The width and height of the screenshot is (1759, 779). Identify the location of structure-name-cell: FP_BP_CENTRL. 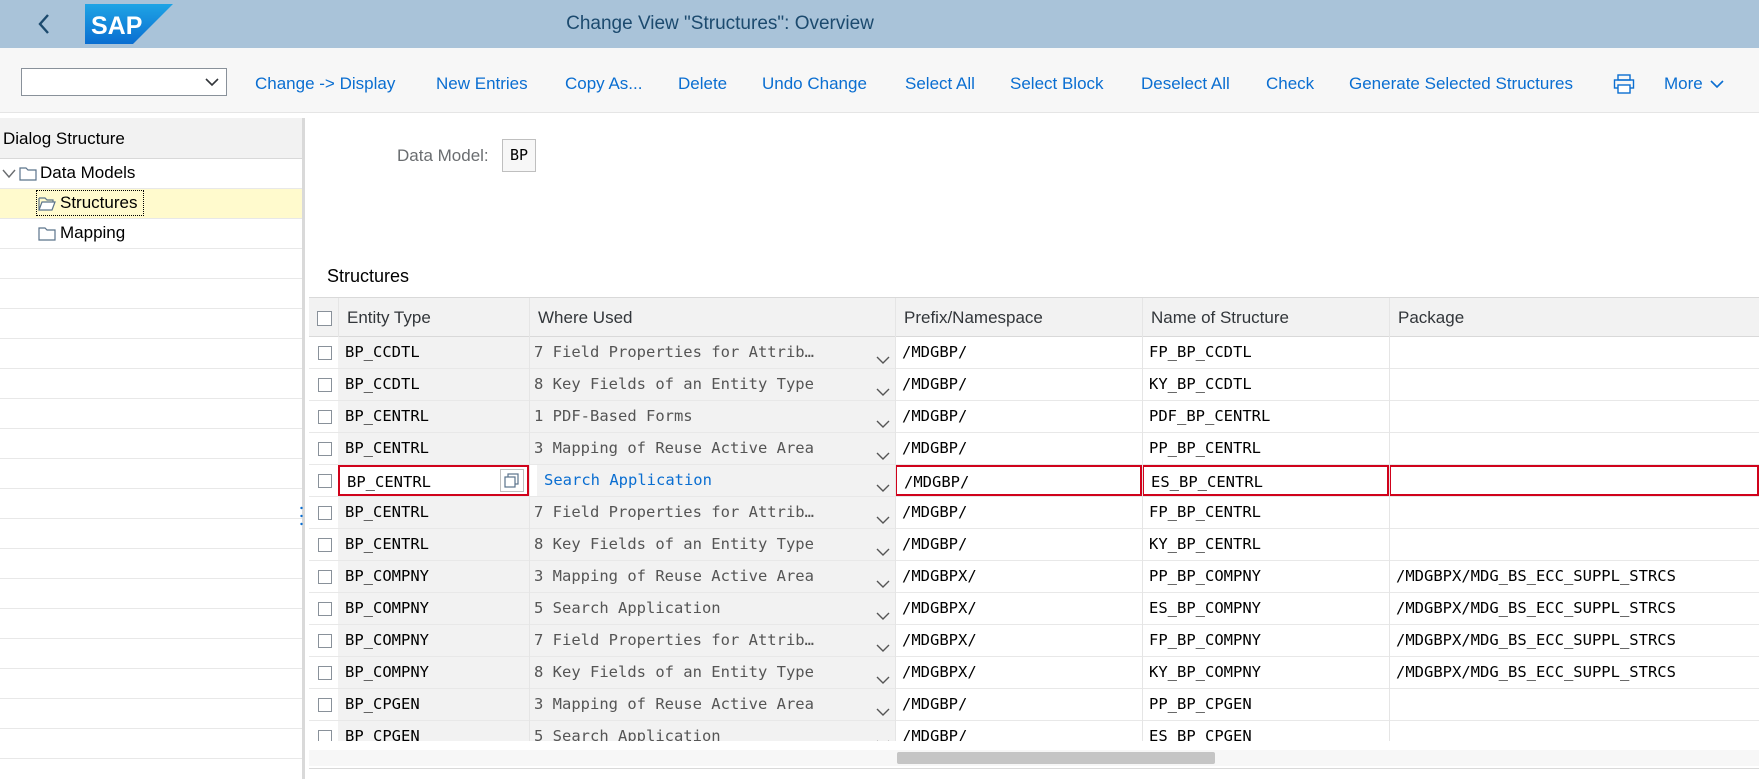
(1265, 512).